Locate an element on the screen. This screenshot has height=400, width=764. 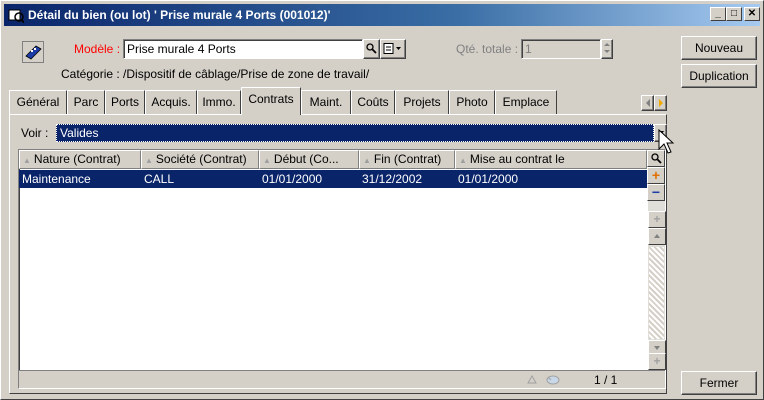
duplication-button: Duplication is located at coordinates (719, 76).